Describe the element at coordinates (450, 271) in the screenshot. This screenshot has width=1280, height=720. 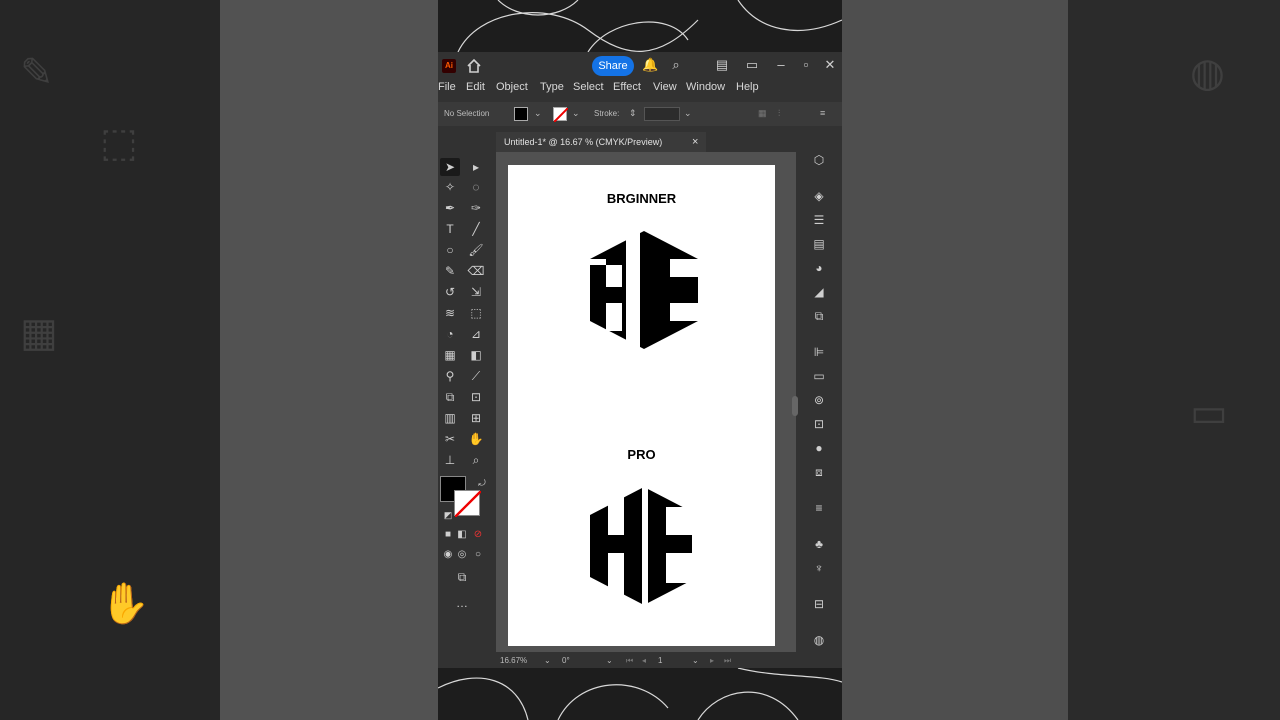
I see `shaper-tool-icon: ✎` at that location.